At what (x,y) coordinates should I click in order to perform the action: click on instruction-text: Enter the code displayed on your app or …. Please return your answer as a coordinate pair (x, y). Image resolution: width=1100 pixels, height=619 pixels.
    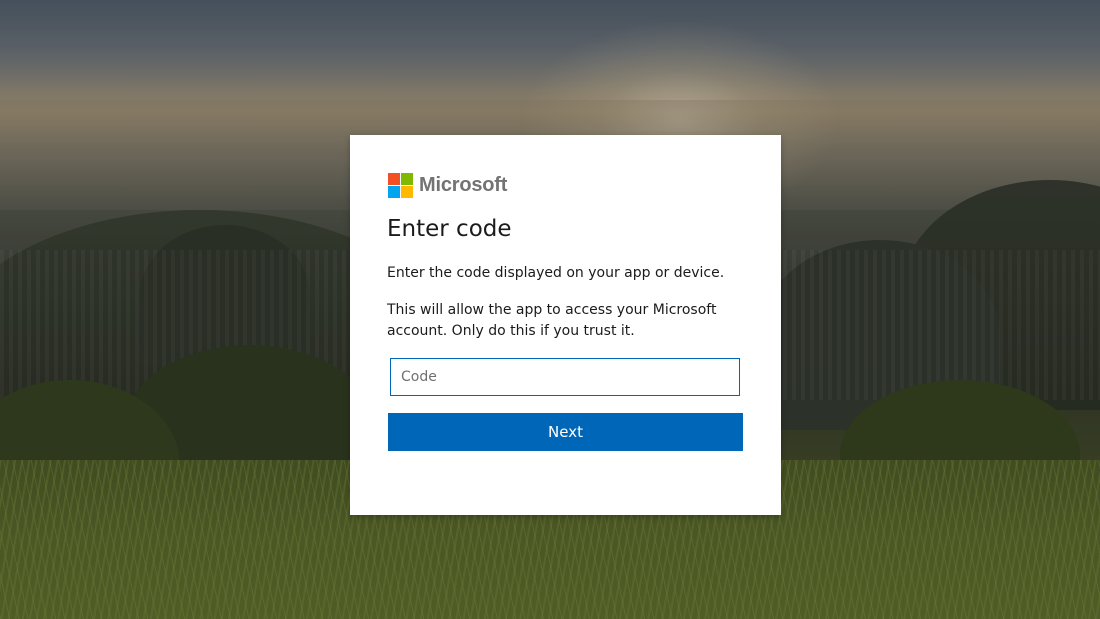
    Looking at the image, I should click on (556, 273).